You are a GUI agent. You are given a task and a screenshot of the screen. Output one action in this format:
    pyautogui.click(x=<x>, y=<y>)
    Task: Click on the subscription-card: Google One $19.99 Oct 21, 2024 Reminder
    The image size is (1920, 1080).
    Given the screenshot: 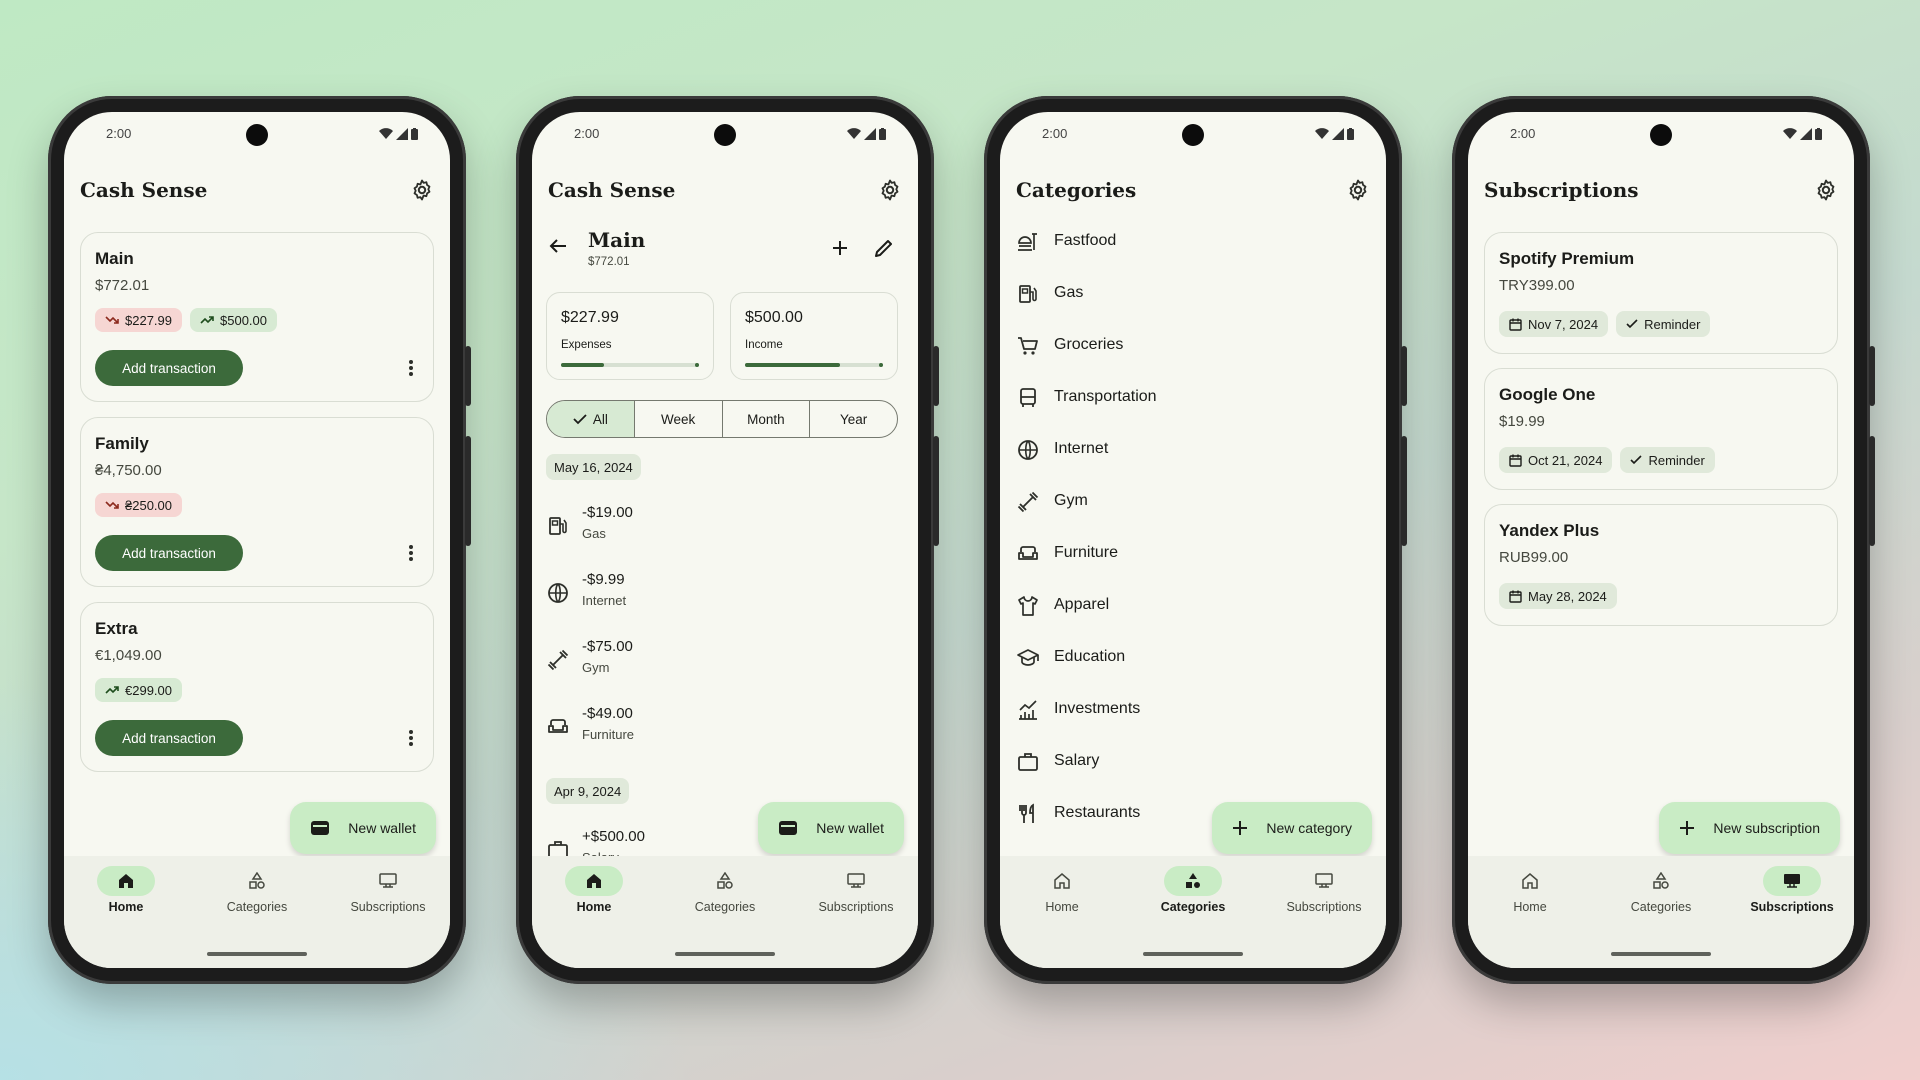 What is the action you would take?
    pyautogui.click(x=1661, y=429)
    